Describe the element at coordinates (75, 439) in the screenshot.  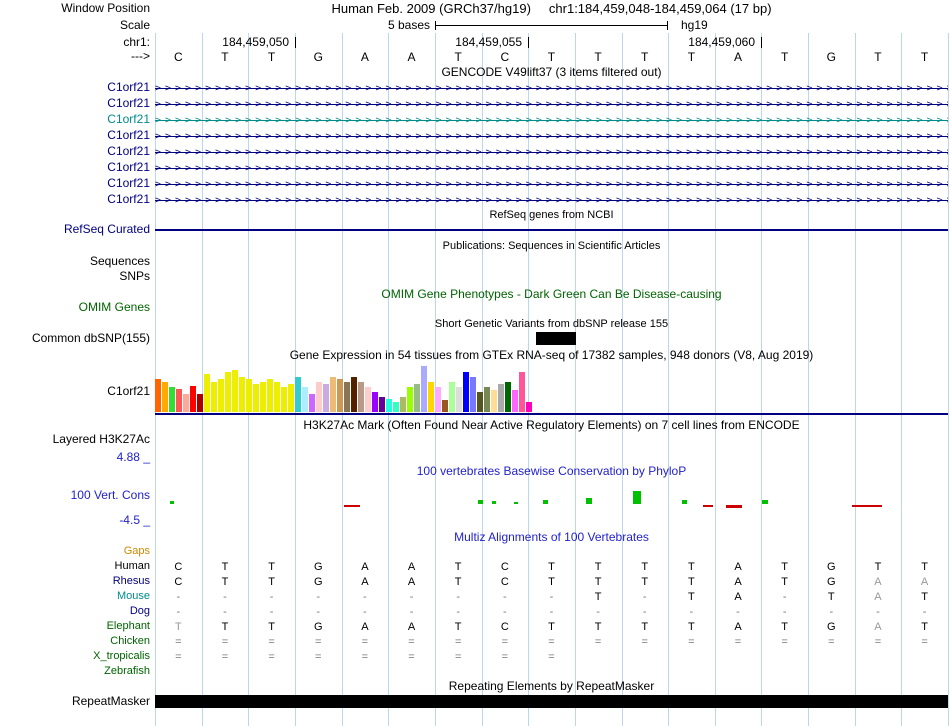
I see `layered-h3k27ac-label: Layered H3K27Ac` at that location.